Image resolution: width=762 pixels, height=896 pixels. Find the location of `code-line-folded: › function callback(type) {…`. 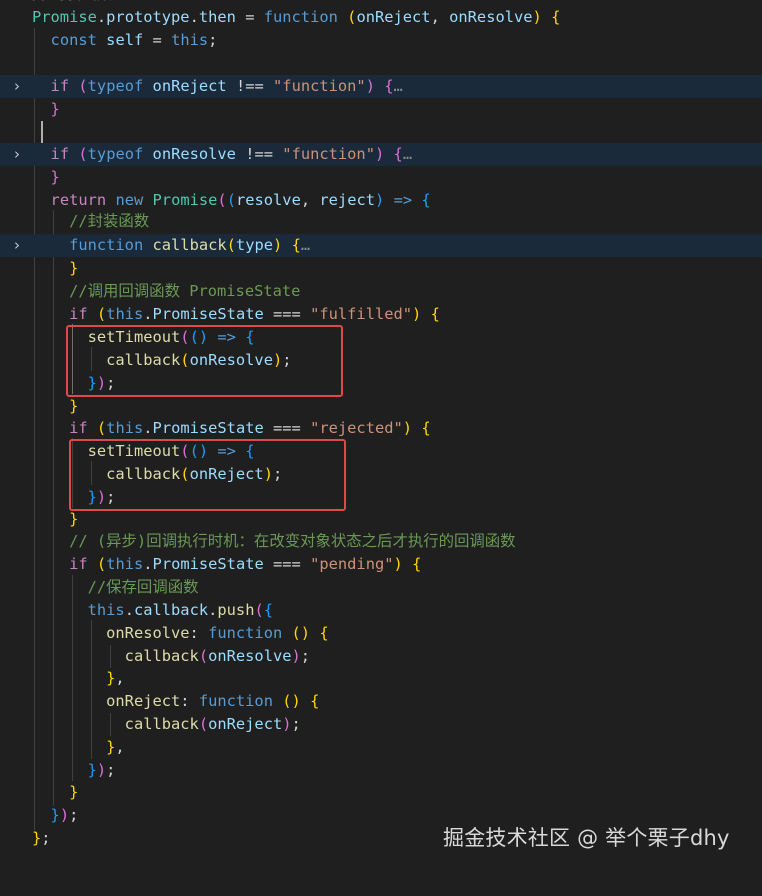

code-line-folded: › function callback(type) {… is located at coordinates (381, 245).